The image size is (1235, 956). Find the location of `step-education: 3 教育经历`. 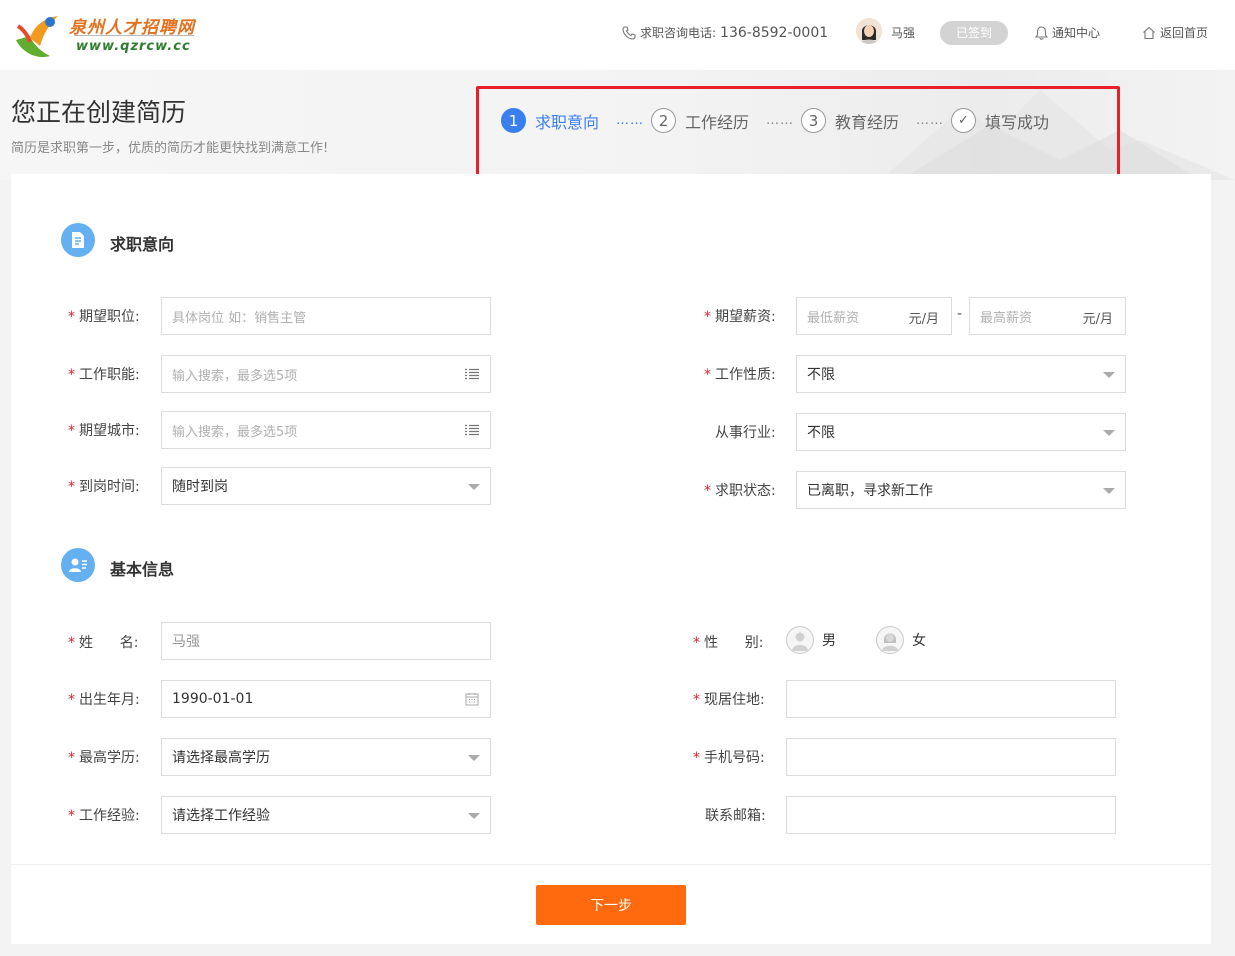

step-education: 3 教育经历 is located at coordinates (850, 120).